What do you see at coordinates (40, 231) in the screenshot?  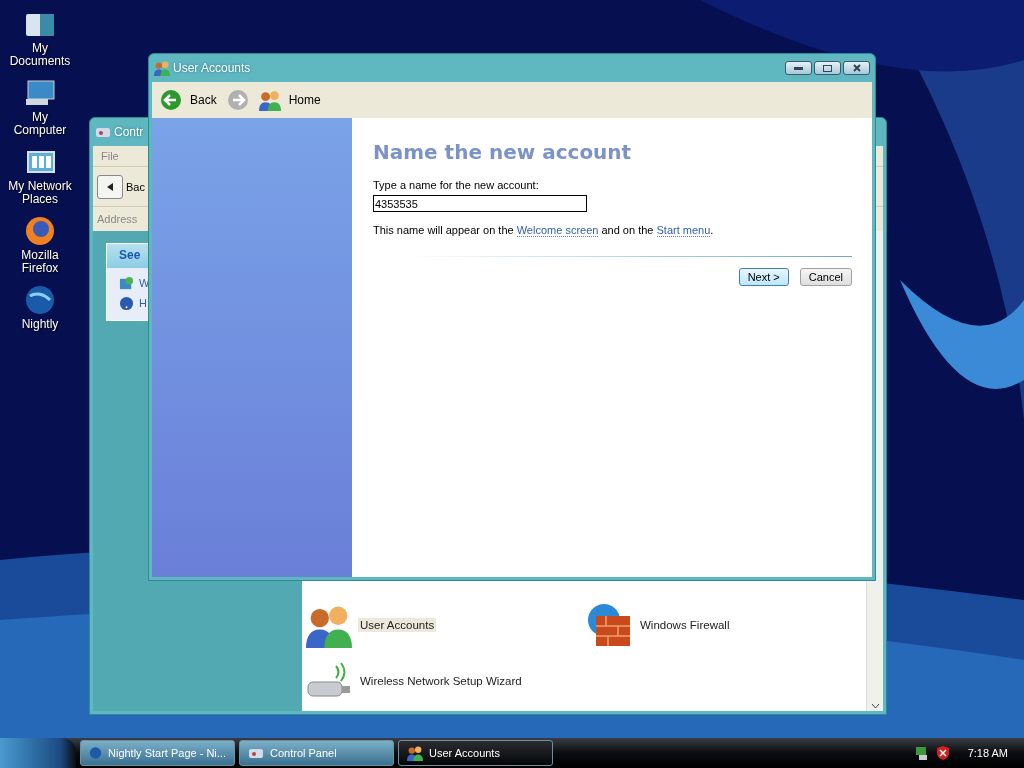 I see `firefox-icon` at bounding box center [40, 231].